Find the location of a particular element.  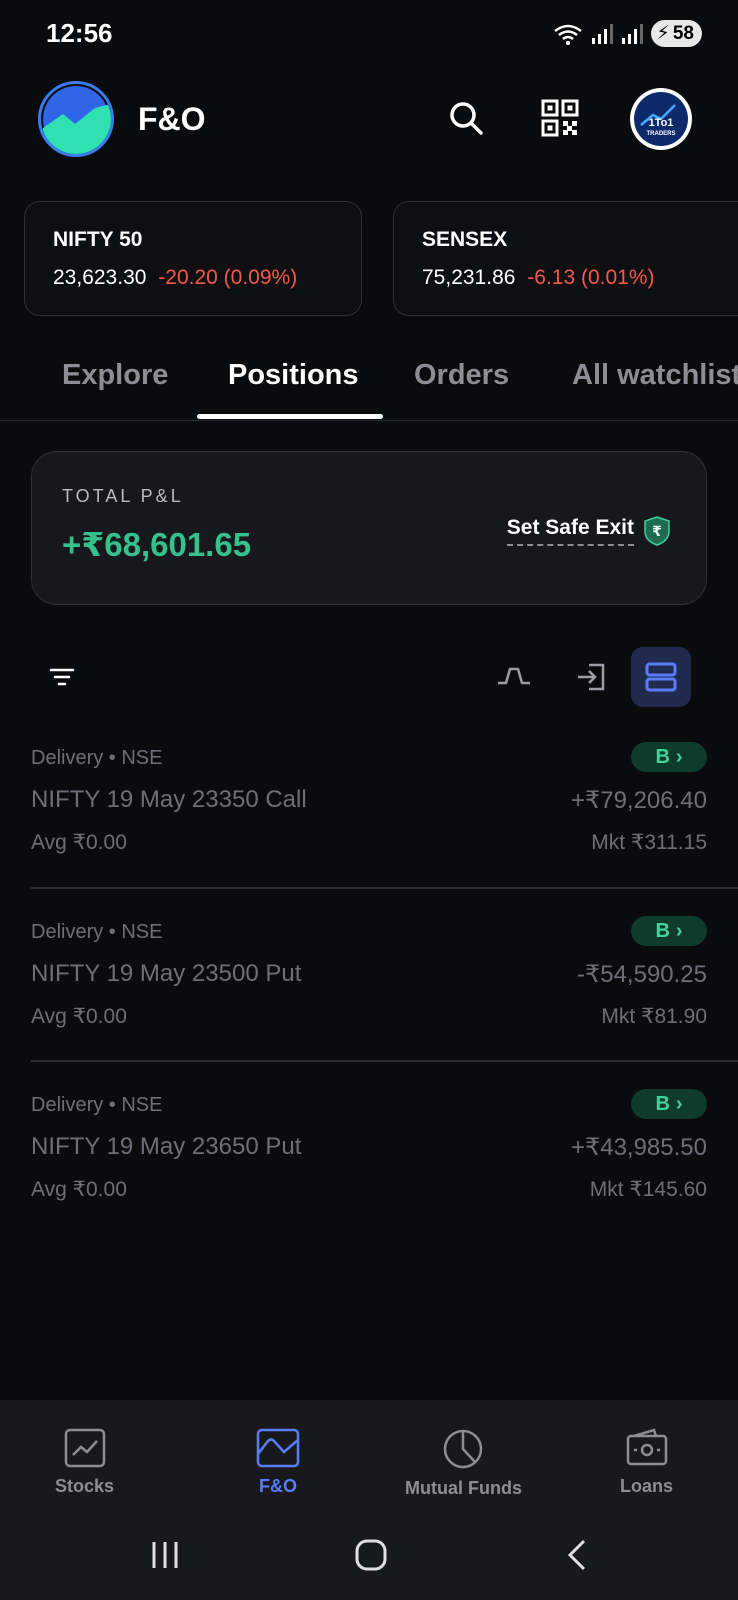

index-card-sensex: SENSEX 75,231.86 -6.13 (0.01%) is located at coordinates (565, 258).